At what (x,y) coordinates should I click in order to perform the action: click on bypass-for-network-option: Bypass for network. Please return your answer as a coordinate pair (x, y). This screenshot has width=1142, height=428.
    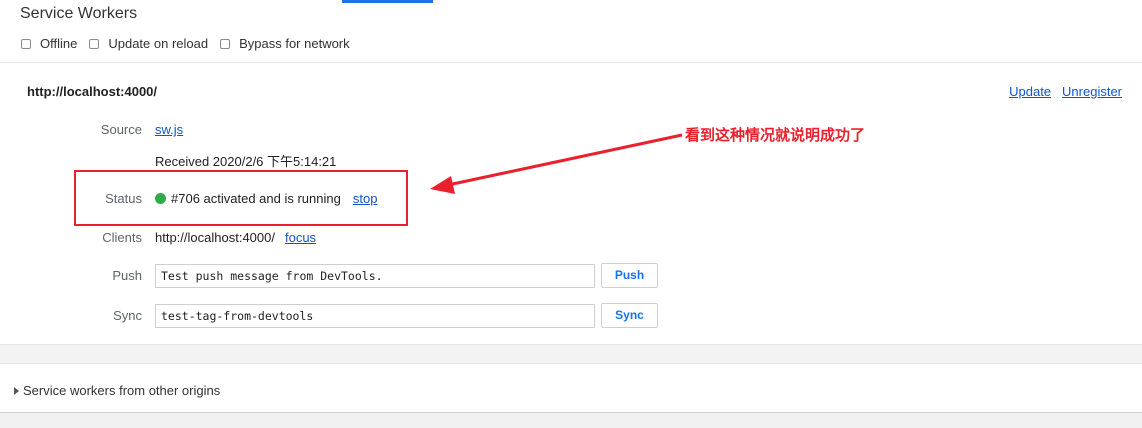
    Looking at the image, I should click on (285, 43).